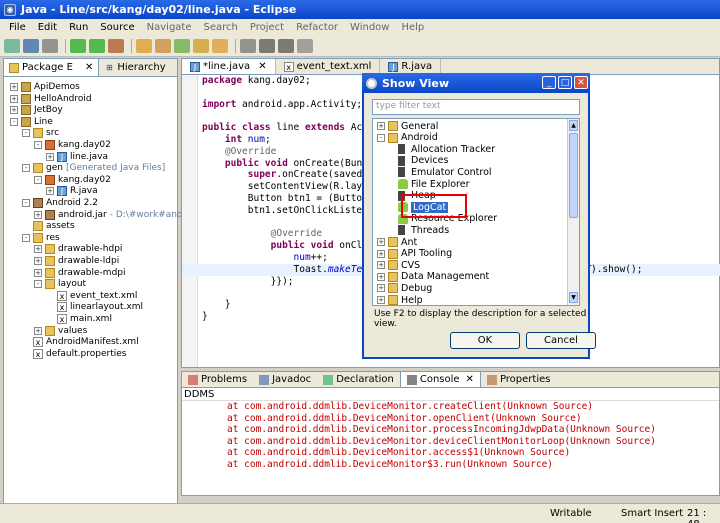 The width and height of the screenshot is (720, 523). I want to click on tree-item: + HelloAndroid, so click(51, 99).